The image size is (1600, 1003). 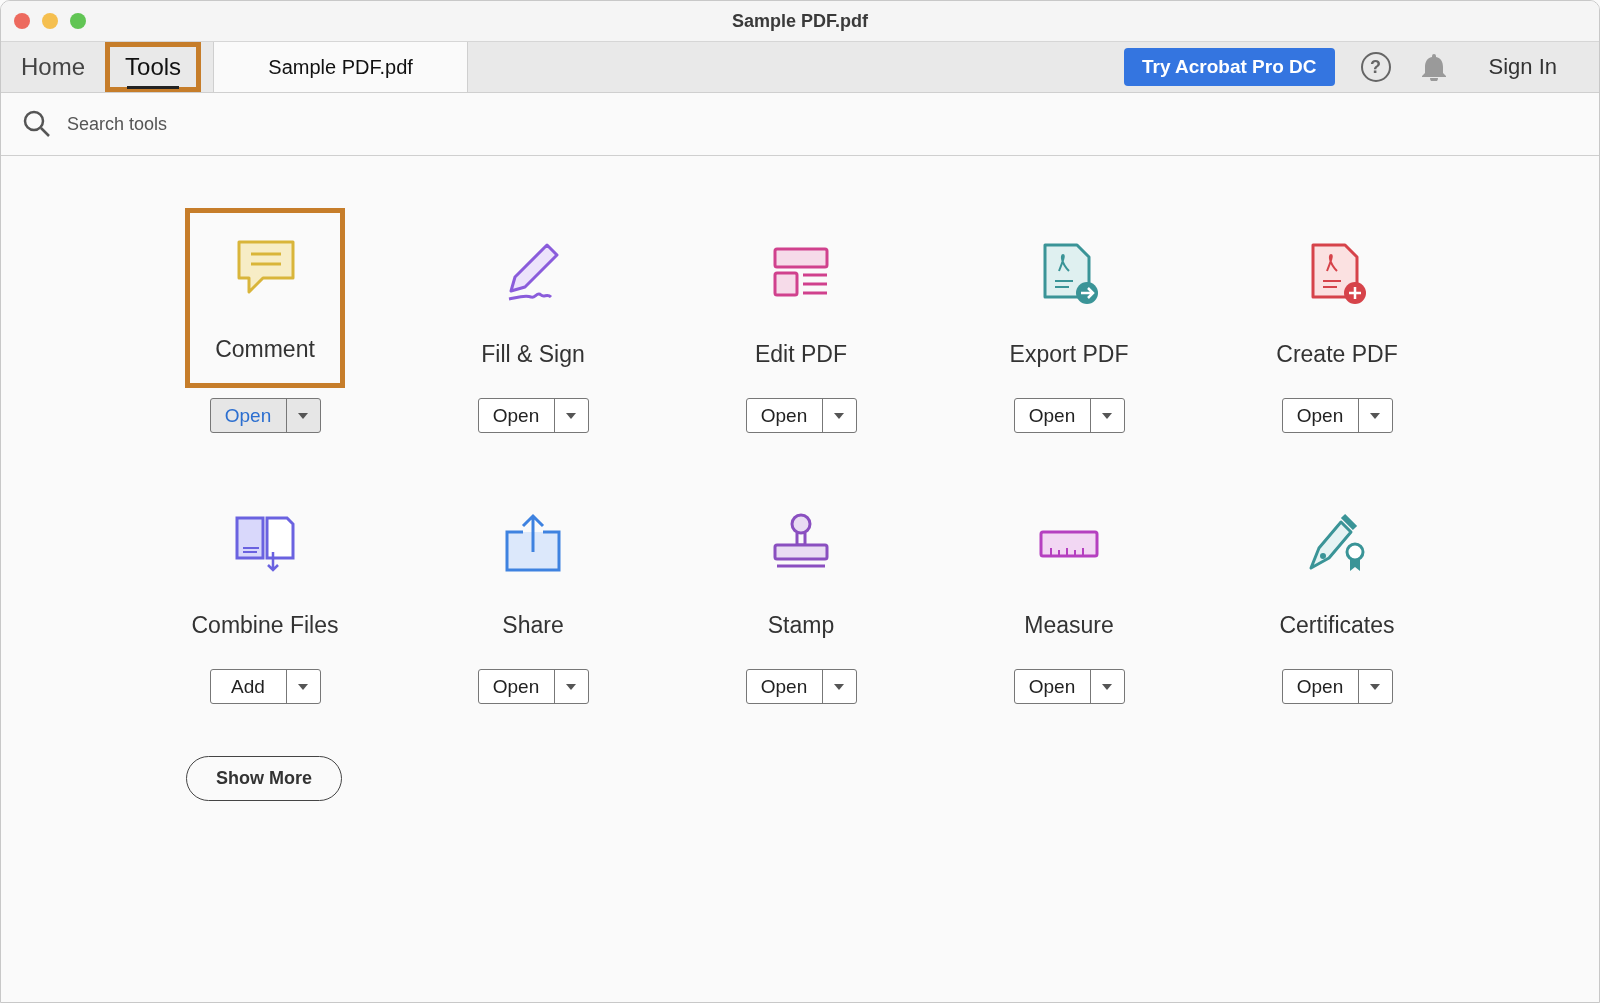 I want to click on sign-in-button: Sign In, so click(x=1522, y=67).